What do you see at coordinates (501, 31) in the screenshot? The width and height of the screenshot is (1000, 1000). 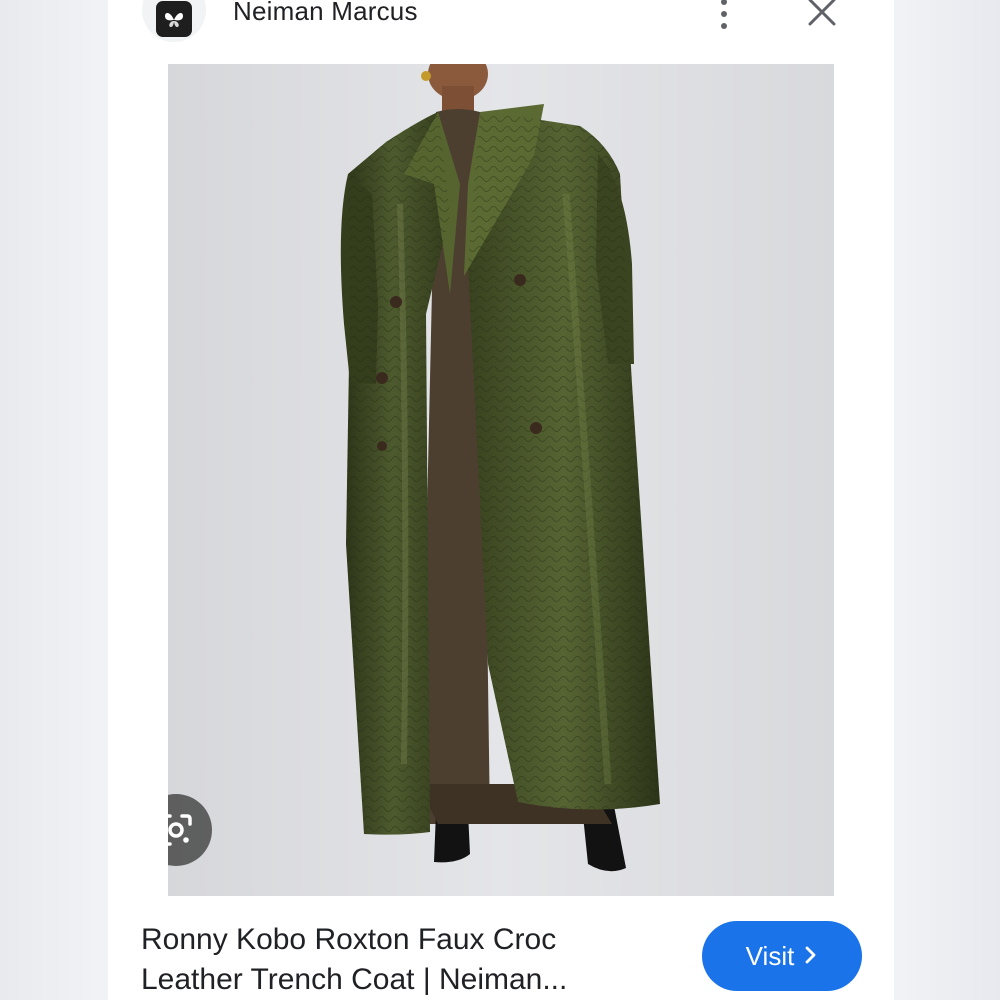 I see `result-header: Neiman Marcus` at bounding box center [501, 31].